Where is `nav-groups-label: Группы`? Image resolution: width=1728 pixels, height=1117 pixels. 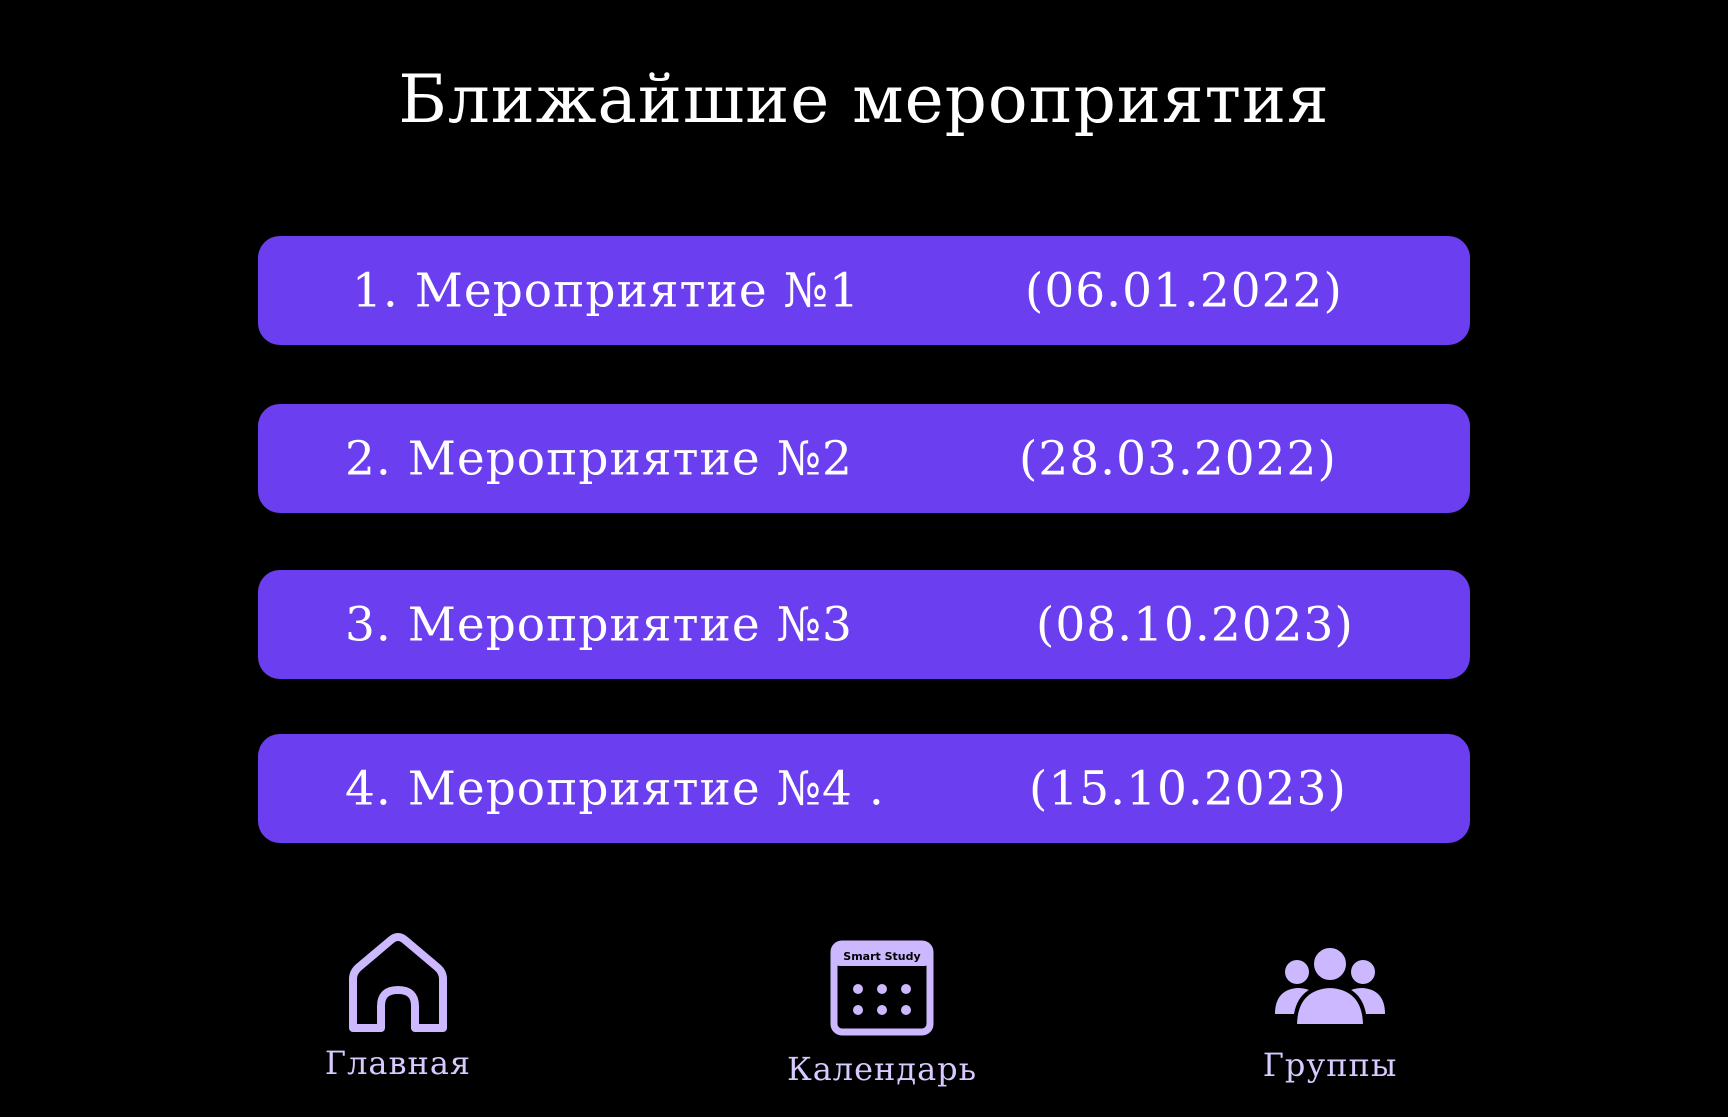 nav-groups-label: Группы is located at coordinates (1330, 1065).